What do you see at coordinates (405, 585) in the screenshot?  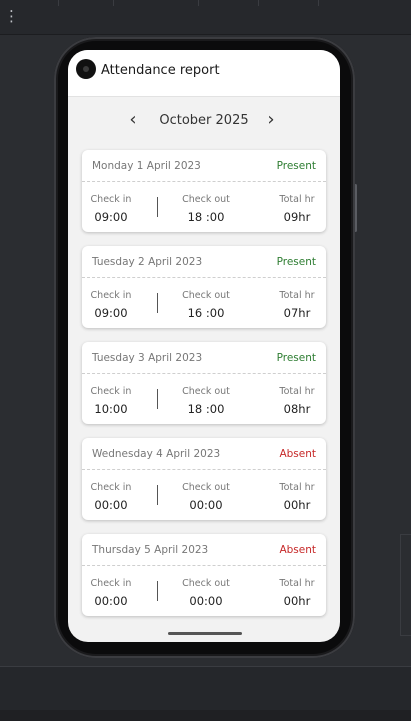 I see `side-panel-edge` at bounding box center [405, 585].